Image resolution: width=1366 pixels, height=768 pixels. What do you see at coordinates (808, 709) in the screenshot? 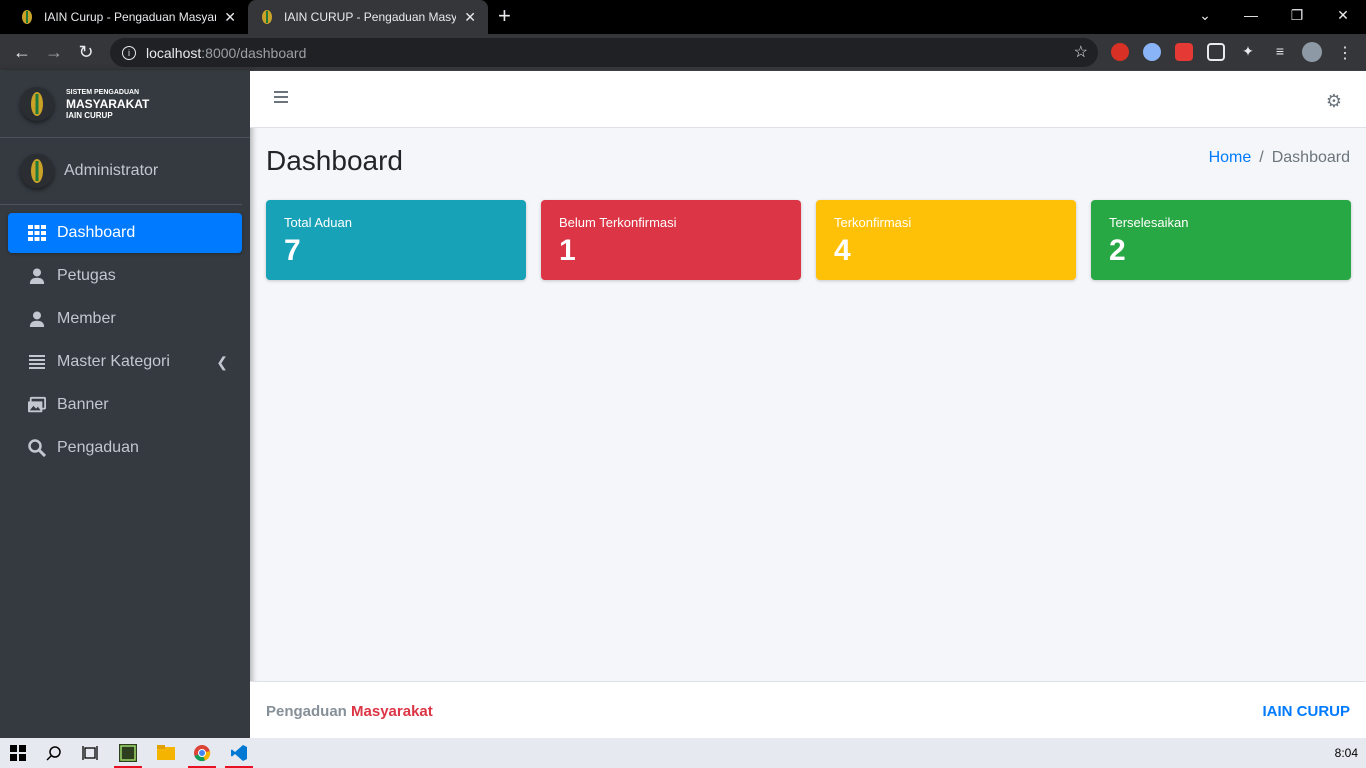
I see `footer: Pengaduan Masyarakat IAIN CURUP` at bounding box center [808, 709].